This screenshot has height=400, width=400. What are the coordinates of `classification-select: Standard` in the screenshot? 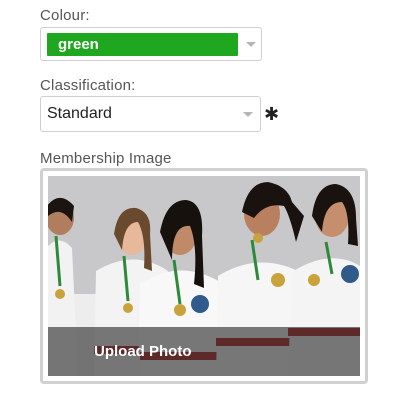 It's located at (150, 114).